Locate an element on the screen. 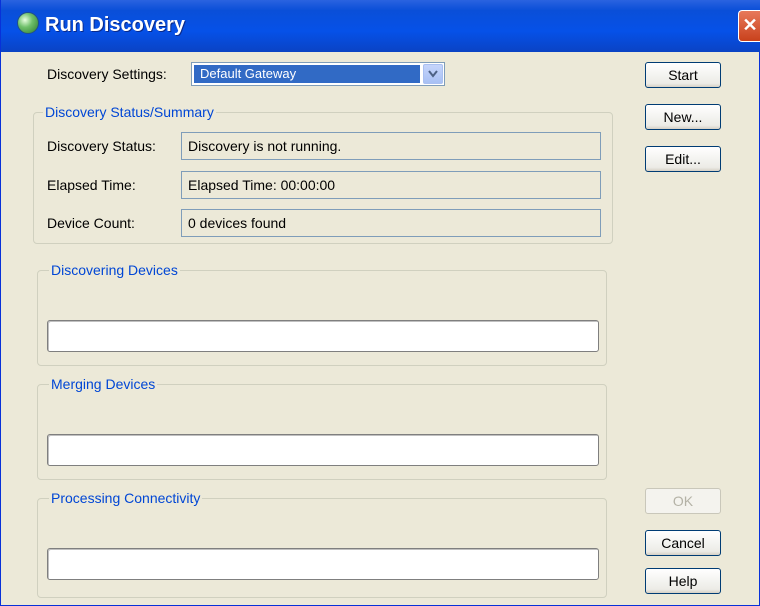 The image size is (760, 606). discovery-status-value: Discovery is not running. is located at coordinates (391, 146).